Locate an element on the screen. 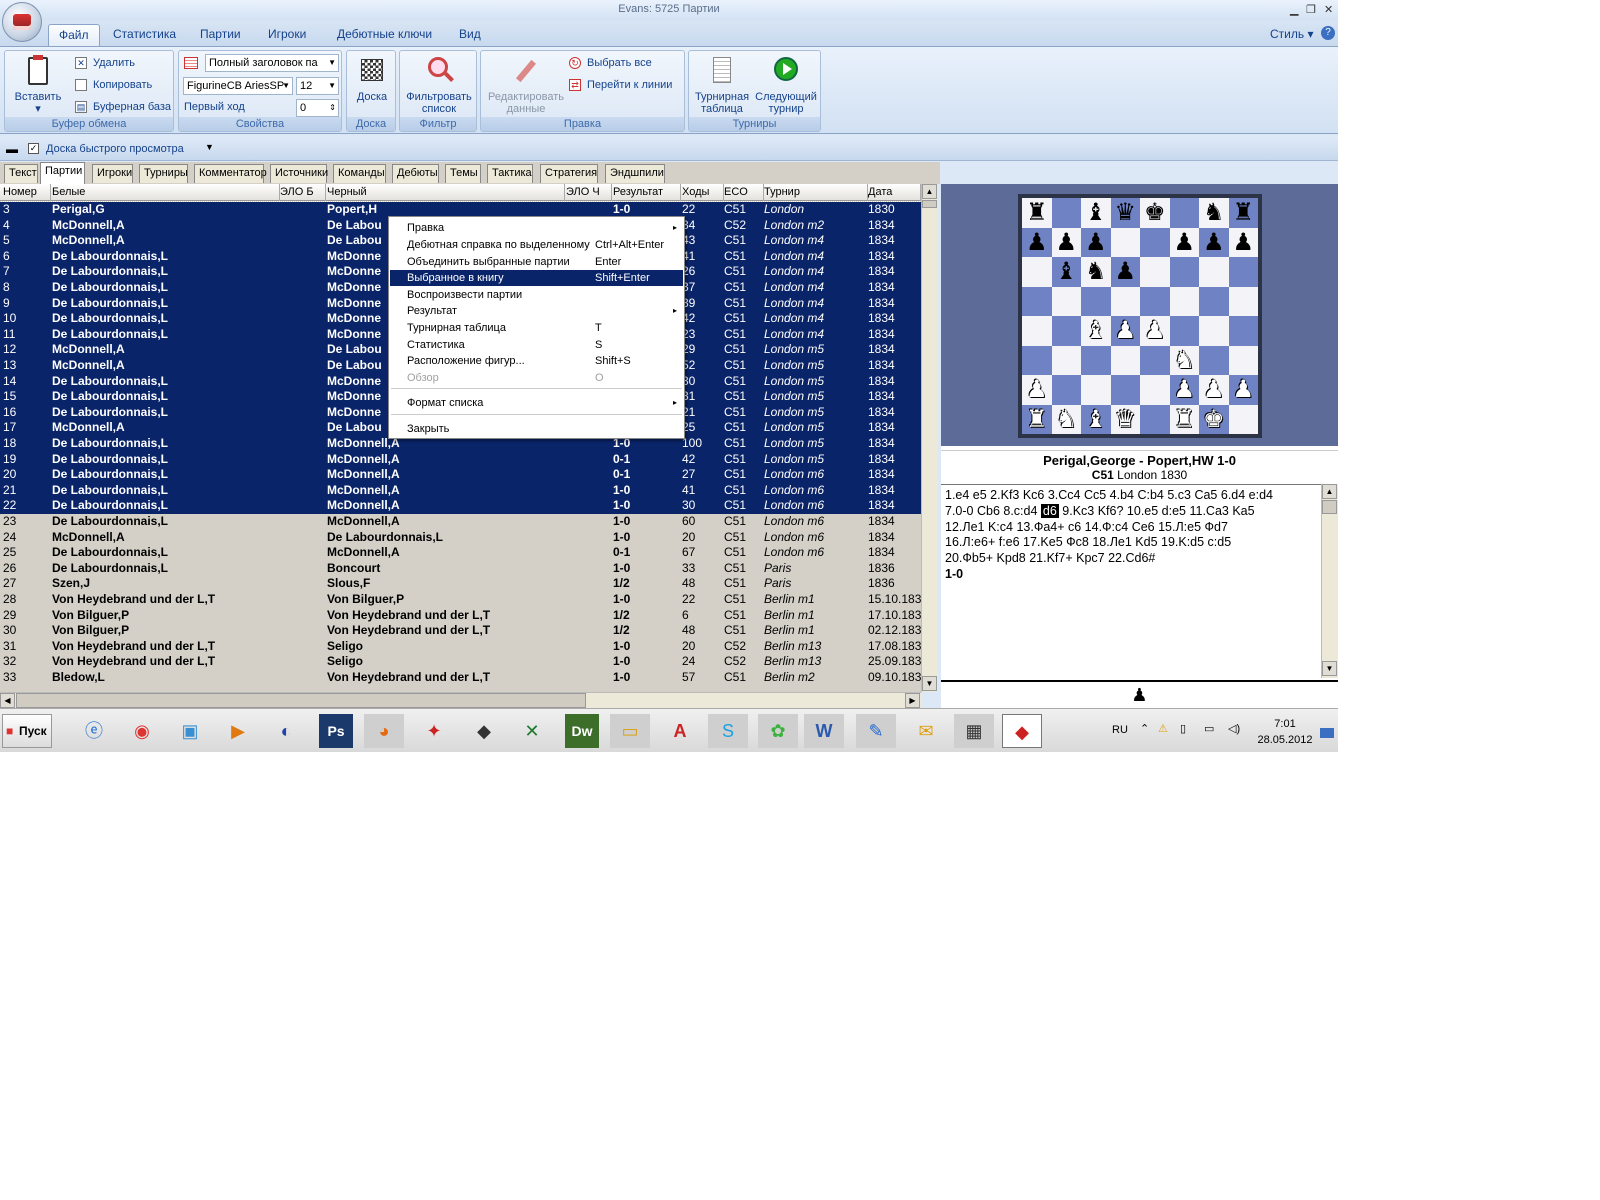 The image size is (1600, 1200). menu-item-list-format: Формат списка ▸ is located at coordinates (536, 403).